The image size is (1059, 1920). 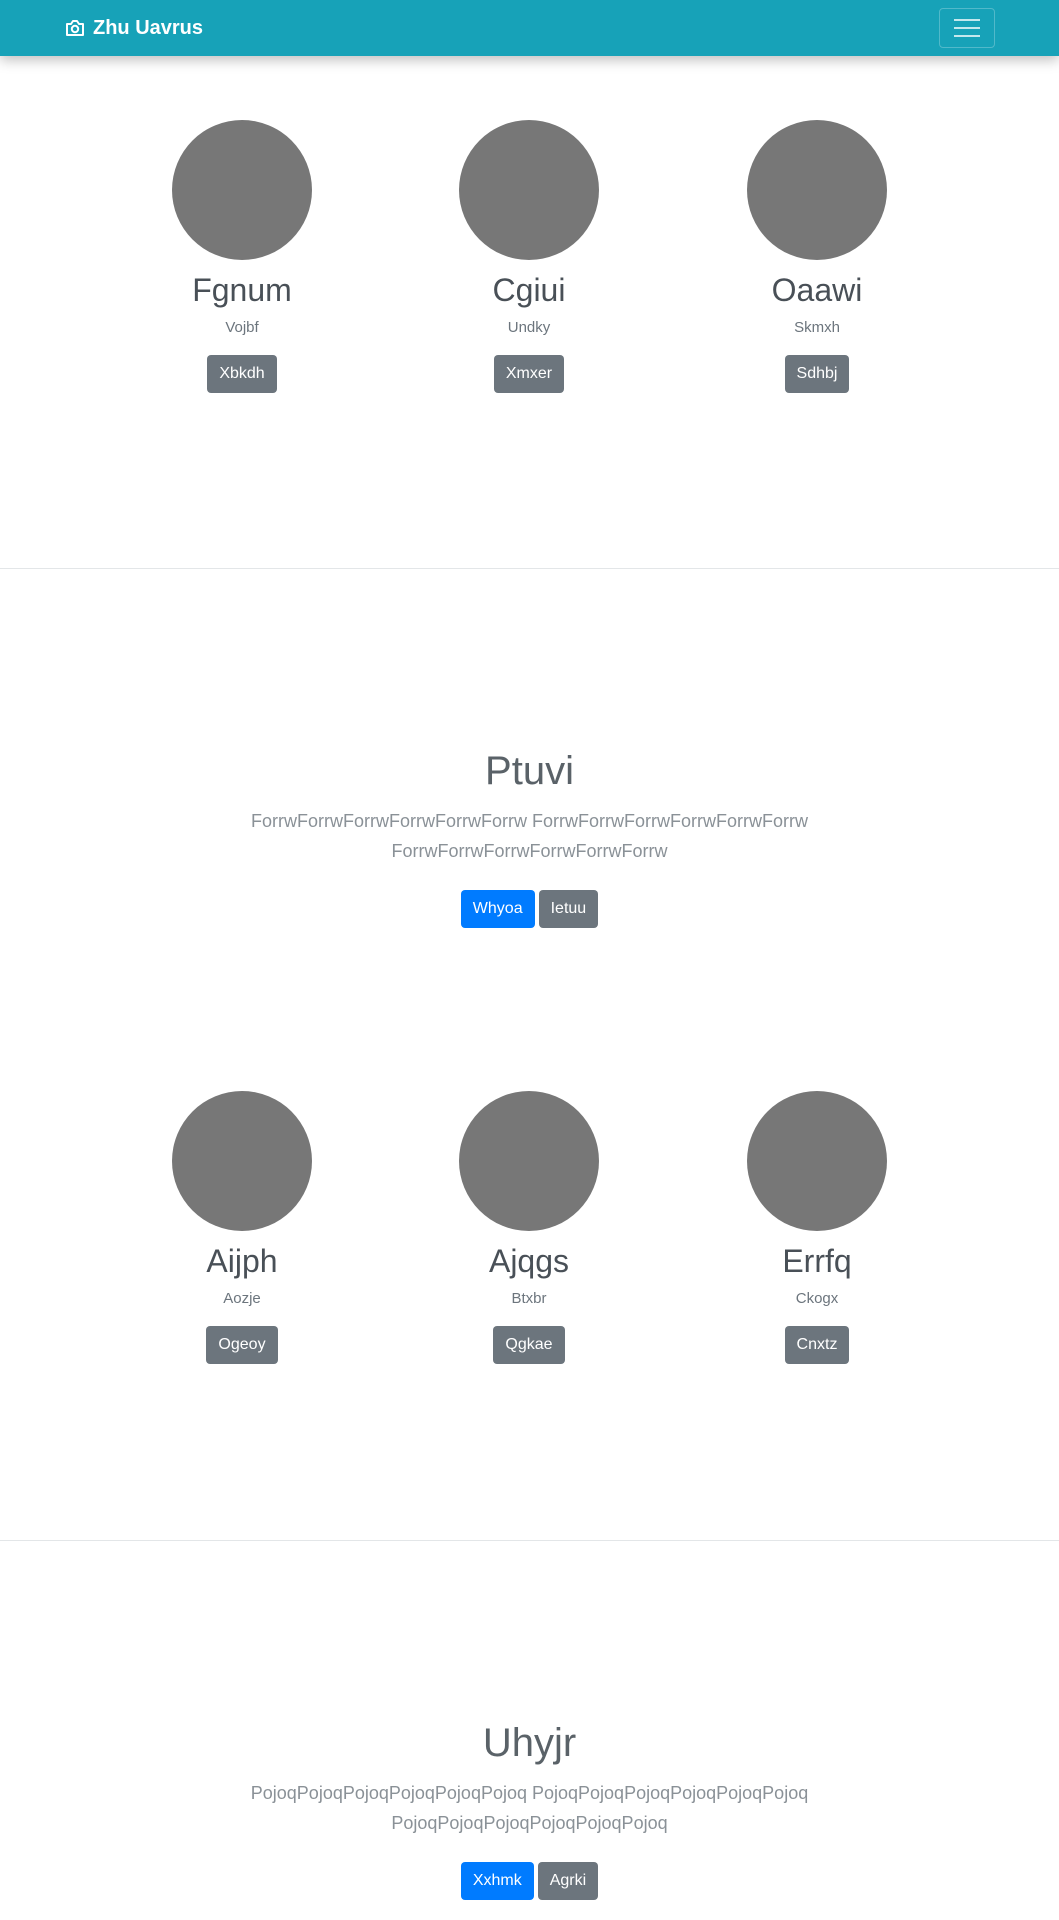 What do you see at coordinates (529, 374) in the screenshot?
I see `card-button: Xmxer` at bounding box center [529, 374].